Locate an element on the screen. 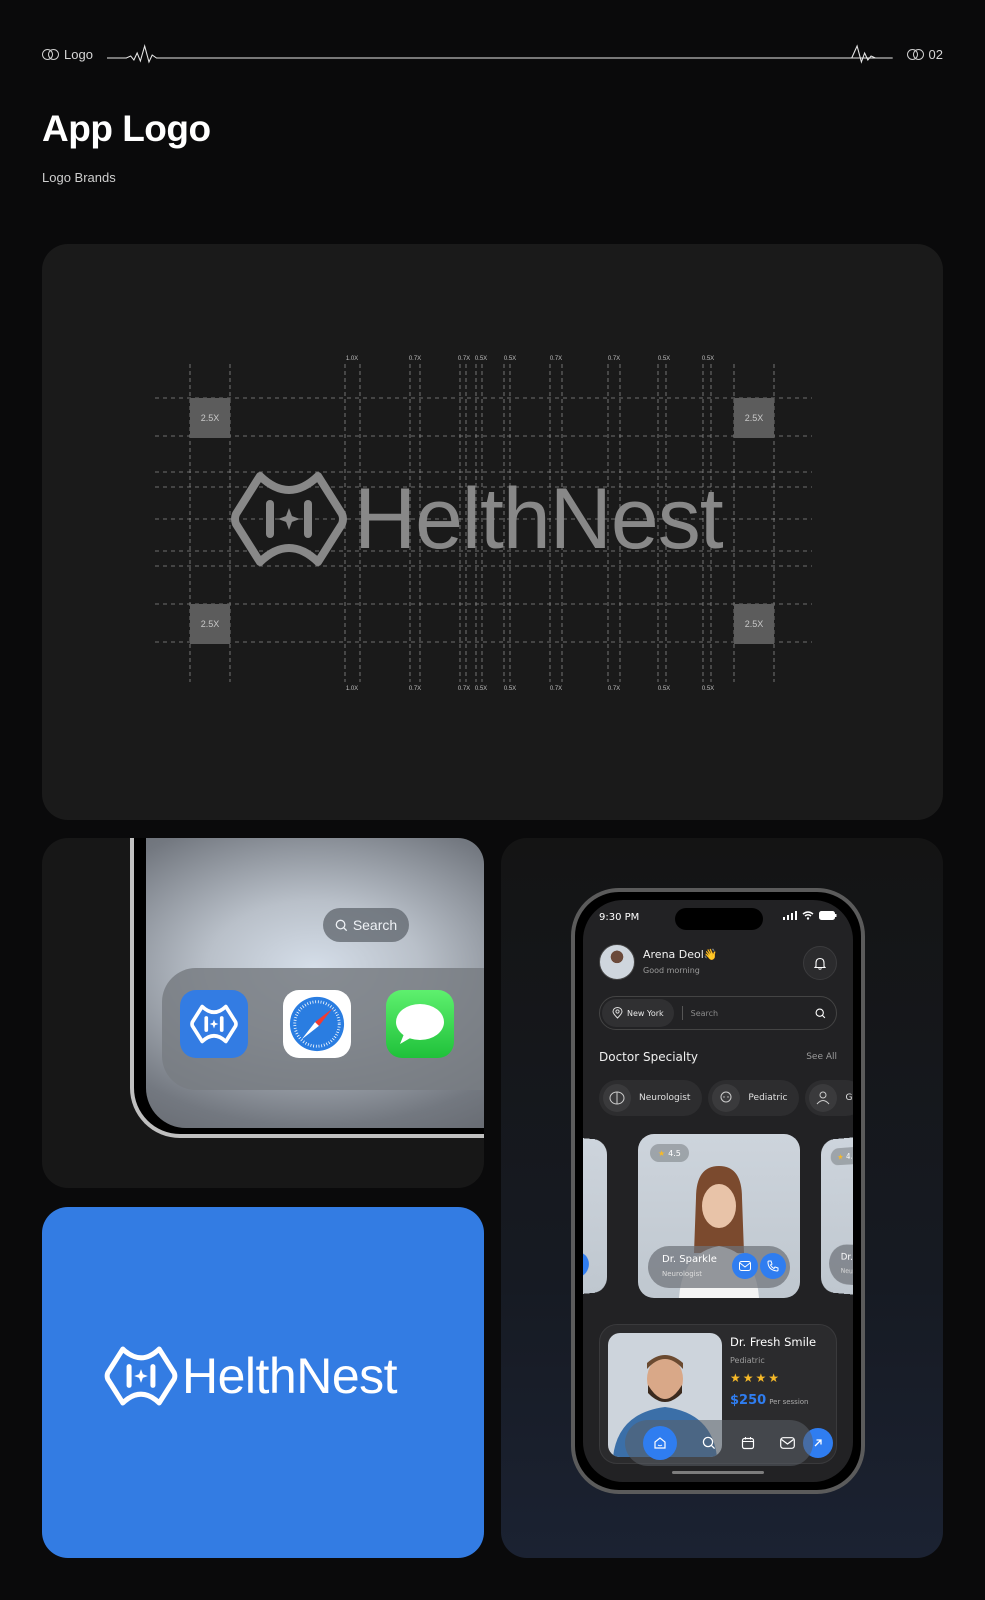  specialty-chip-neurologist: Neurologist is located at coordinates (651, 1098).